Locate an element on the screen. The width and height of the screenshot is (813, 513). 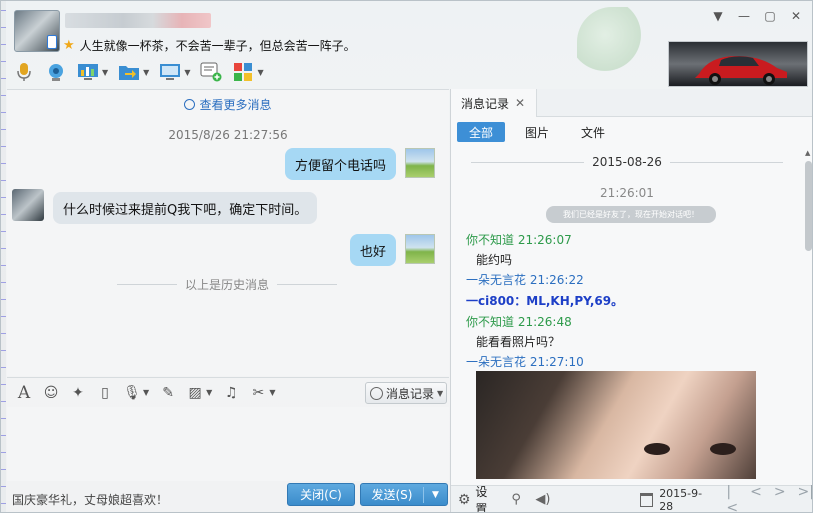
history-filter-tabs: 全部 图片 文件 is located at coordinates (537, 132).